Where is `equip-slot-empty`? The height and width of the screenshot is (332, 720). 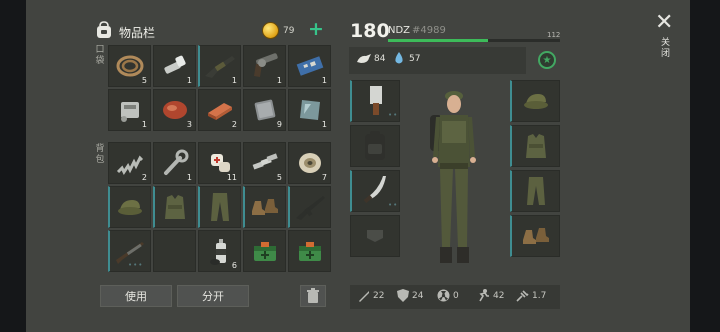
equip-slot-empty is located at coordinates (375, 236).